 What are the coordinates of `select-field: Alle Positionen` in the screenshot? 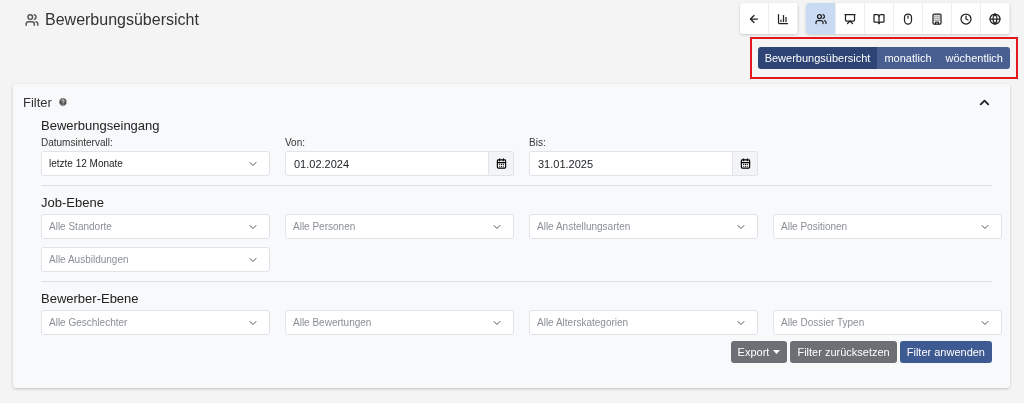 It's located at (887, 226).